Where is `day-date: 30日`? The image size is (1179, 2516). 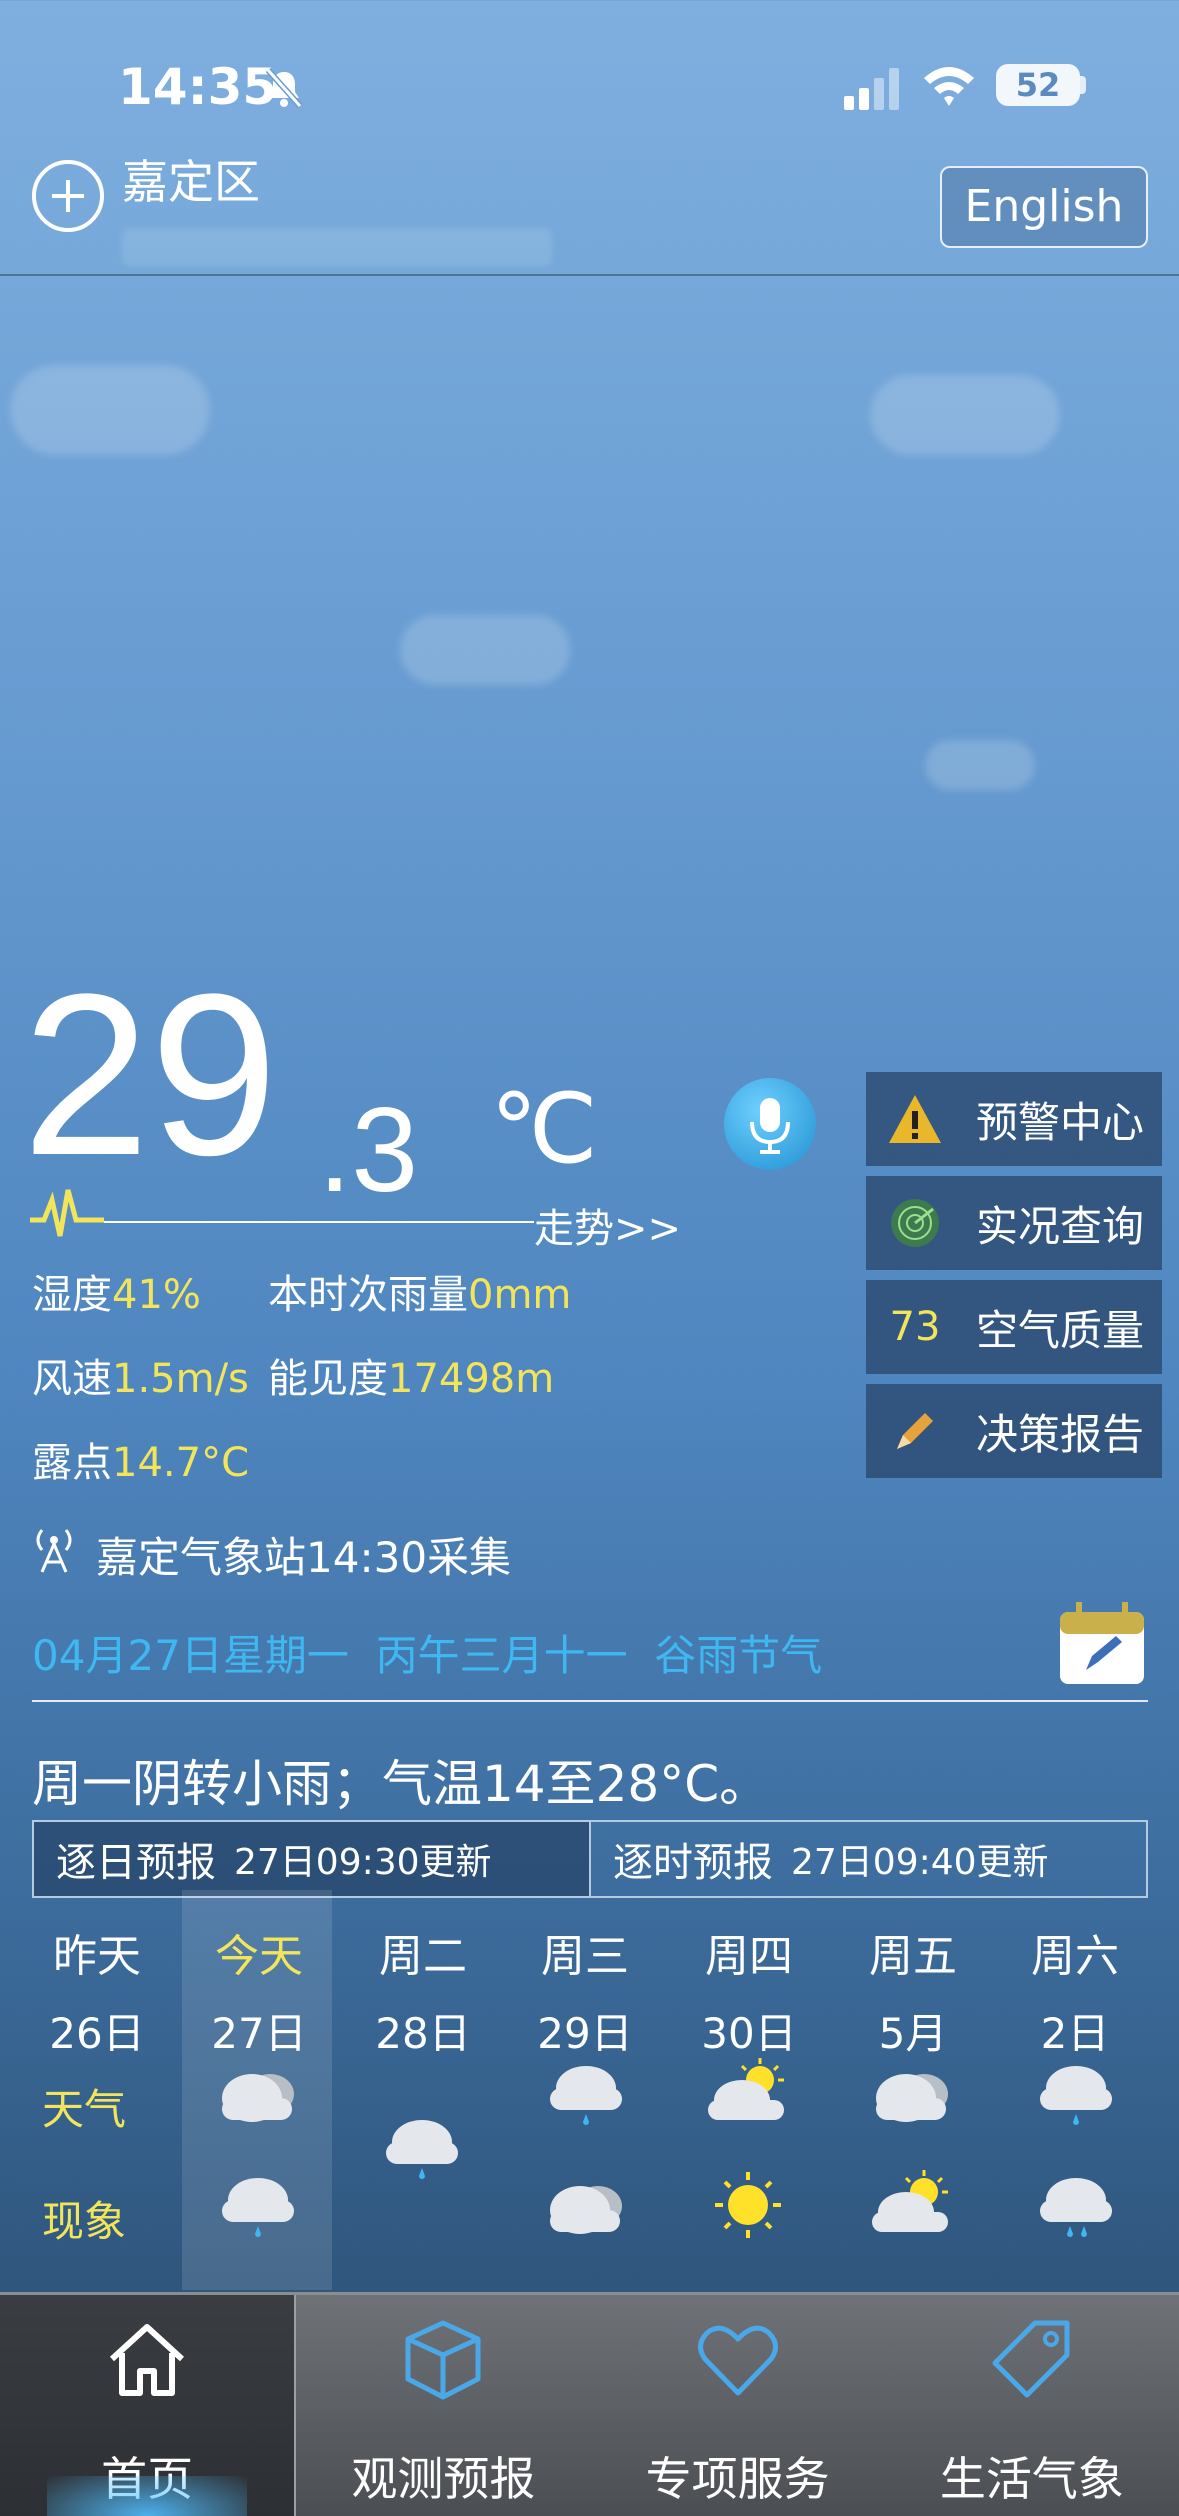
day-date: 30日 is located at coordinates (749, 2033).